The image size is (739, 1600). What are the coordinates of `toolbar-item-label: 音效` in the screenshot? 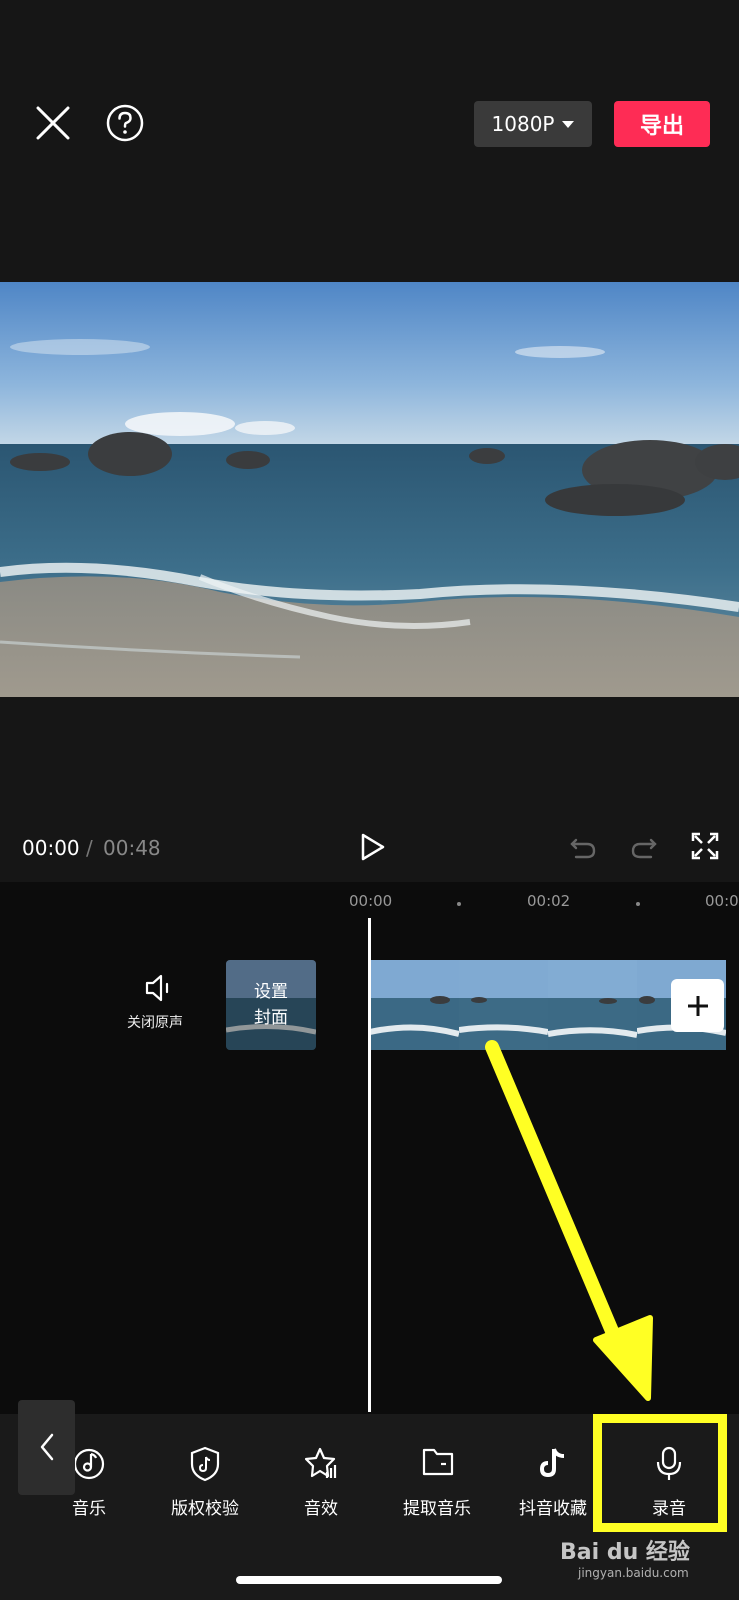 It's located at (321, 1509).